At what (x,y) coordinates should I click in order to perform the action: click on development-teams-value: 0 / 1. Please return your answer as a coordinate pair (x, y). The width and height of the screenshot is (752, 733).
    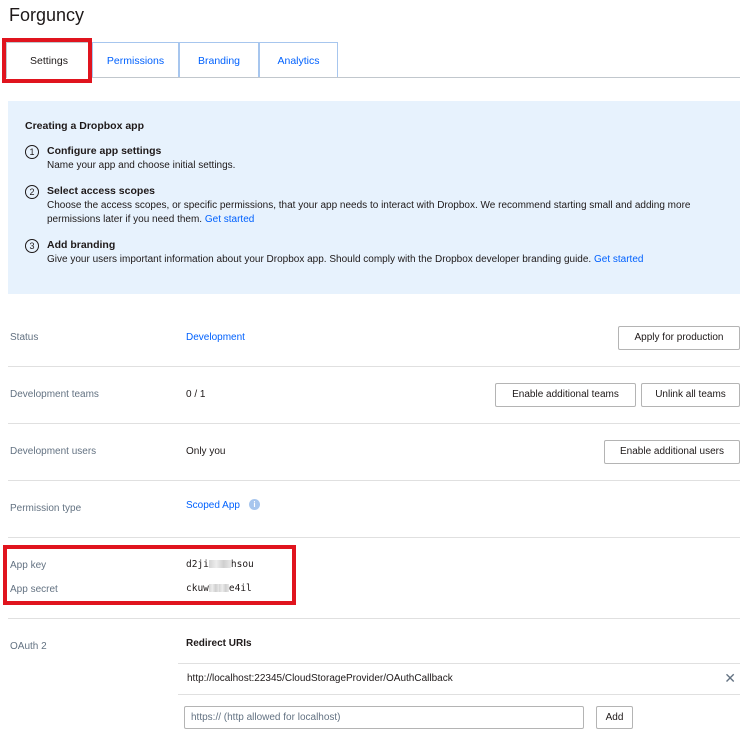
    Looking at the image, I should click on (196, 394).